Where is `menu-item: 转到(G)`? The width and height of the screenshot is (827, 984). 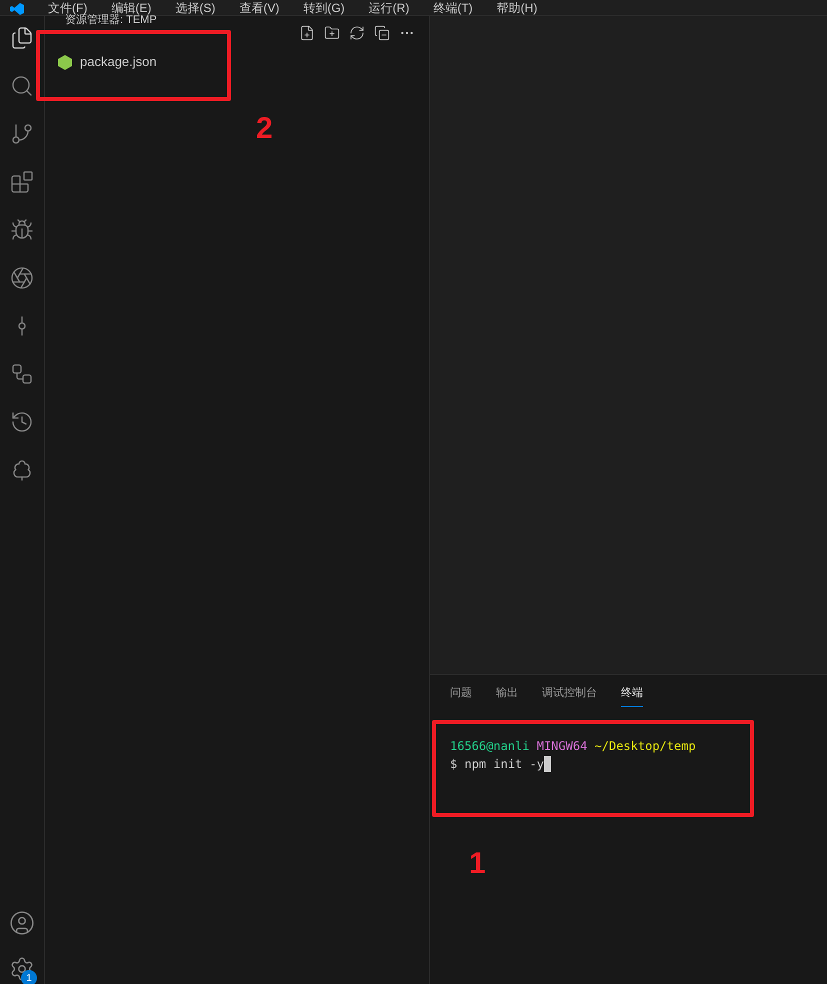 menu-item: 转到(G) is located at coordinates (324, 8).